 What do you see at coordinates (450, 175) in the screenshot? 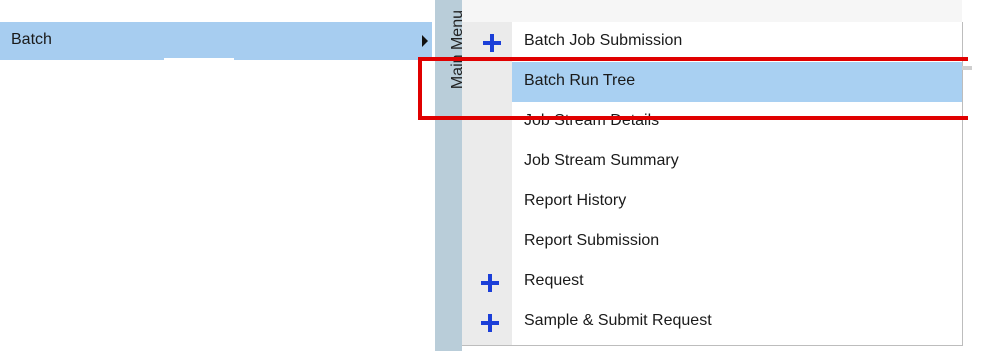
I see `main-menu-strip: Main Menu` at bounding box center [450, 175].